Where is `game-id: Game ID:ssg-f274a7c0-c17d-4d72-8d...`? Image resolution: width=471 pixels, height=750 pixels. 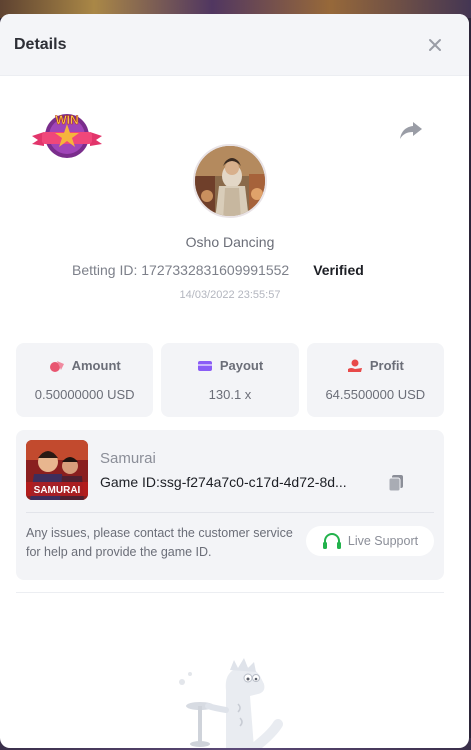 game-id: Game ID:ssg-f274a7c0-c17d-4d72-8d... is located at coordinates (223, 482).